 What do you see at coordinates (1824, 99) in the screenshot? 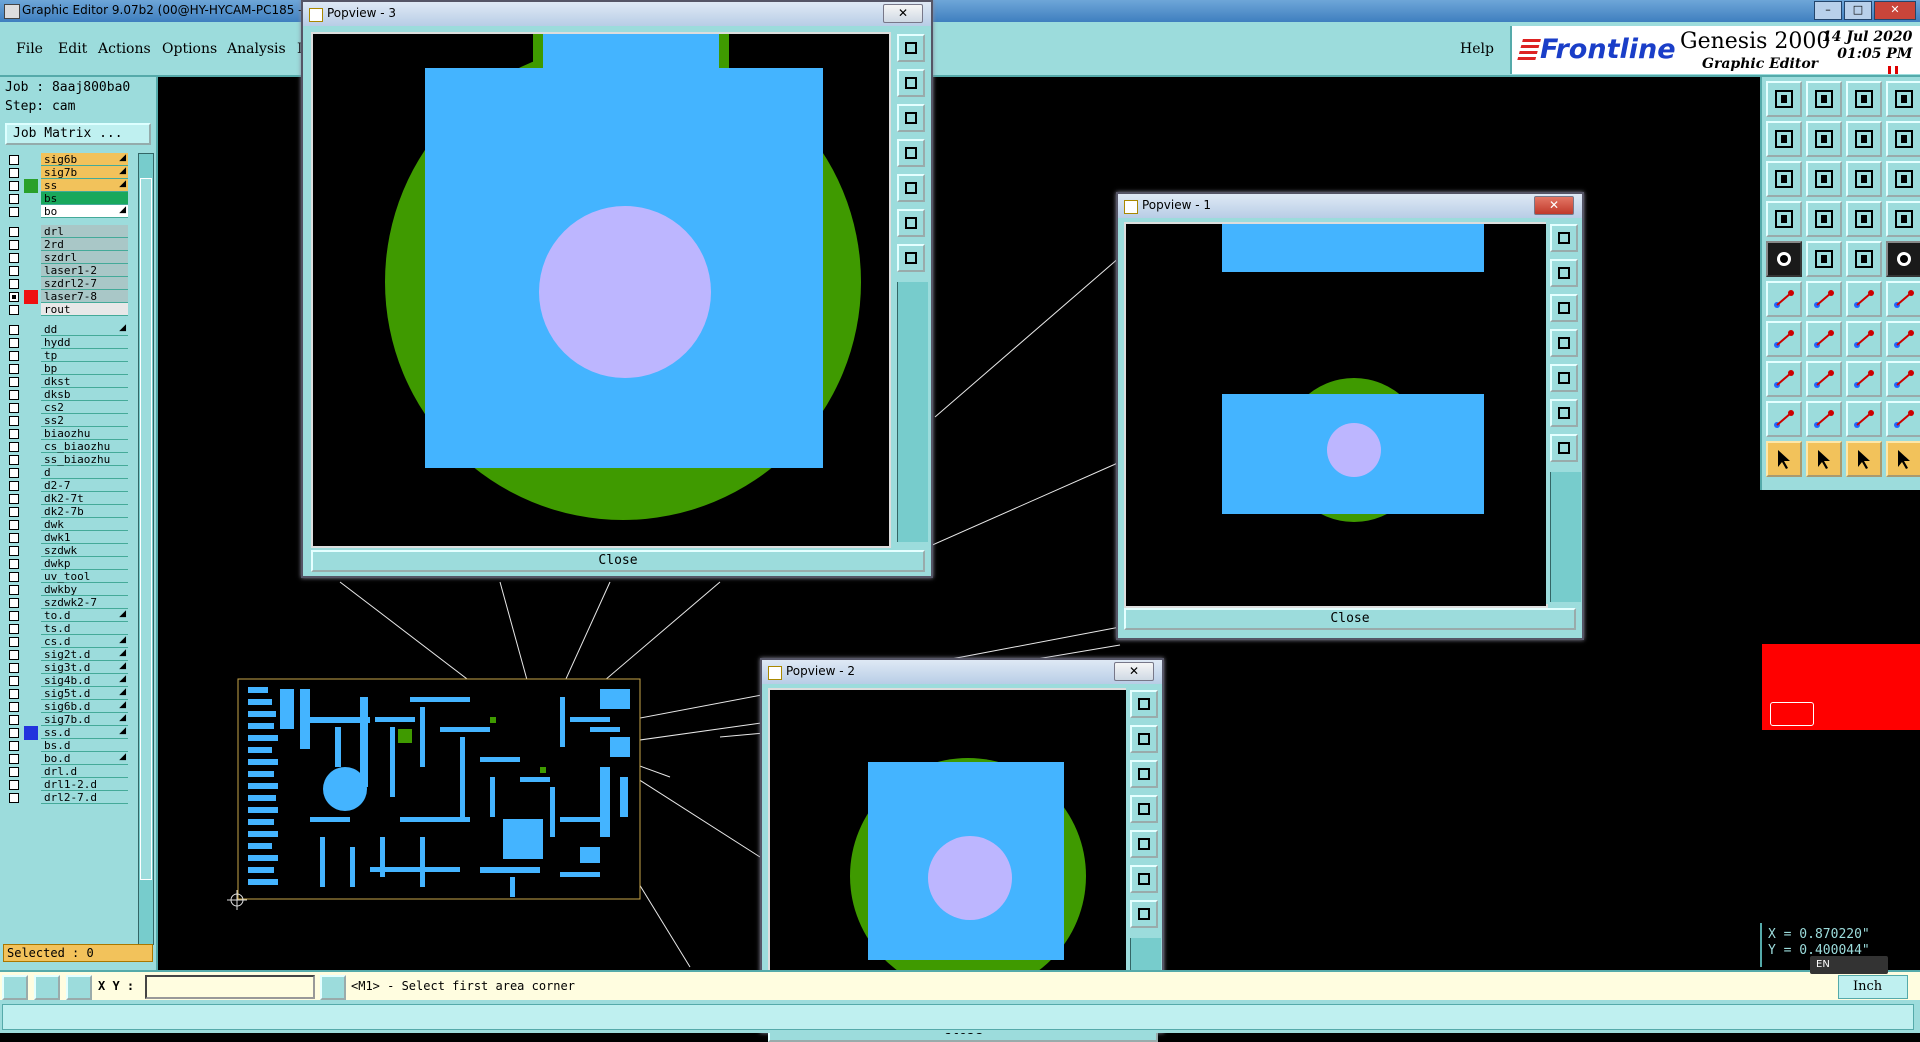
I see `save-icon` at bounding box center [1824, 99].